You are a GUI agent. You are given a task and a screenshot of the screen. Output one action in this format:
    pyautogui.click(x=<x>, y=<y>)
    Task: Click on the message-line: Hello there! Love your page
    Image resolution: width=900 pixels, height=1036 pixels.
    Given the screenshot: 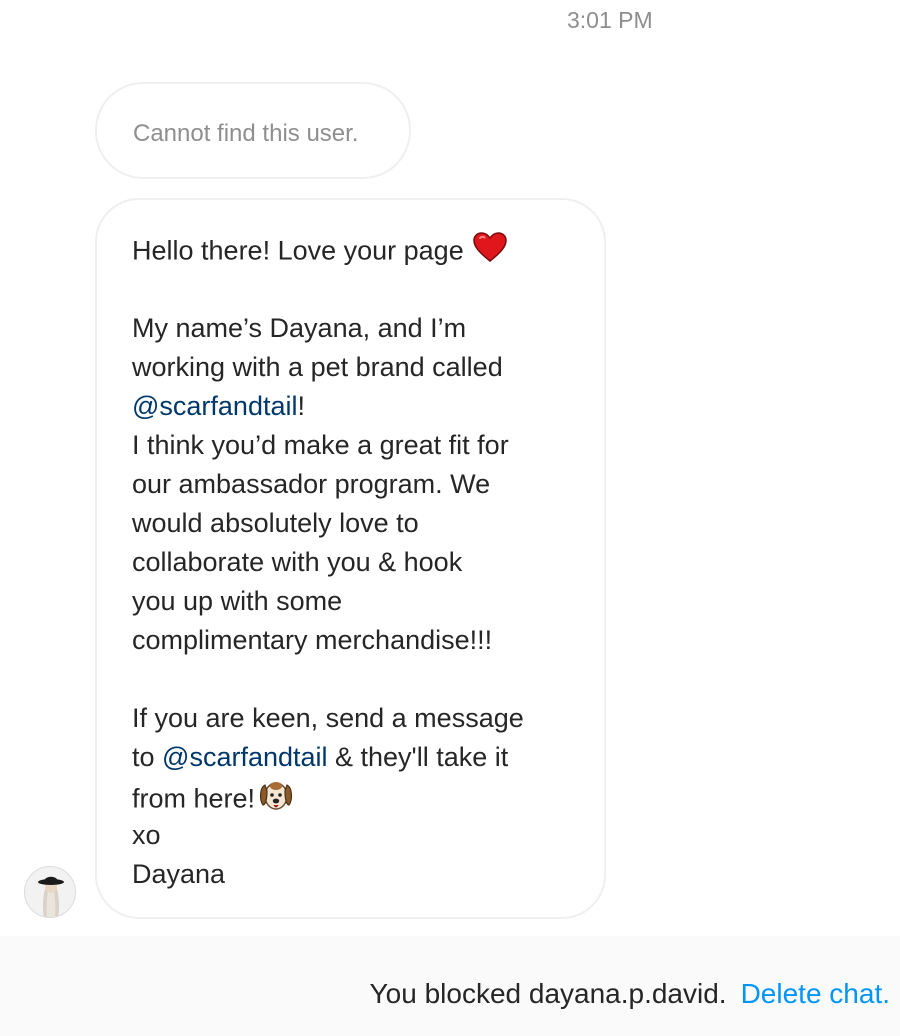 What is the action you would take?
    pyautogui.click(x=328, y=250)
    